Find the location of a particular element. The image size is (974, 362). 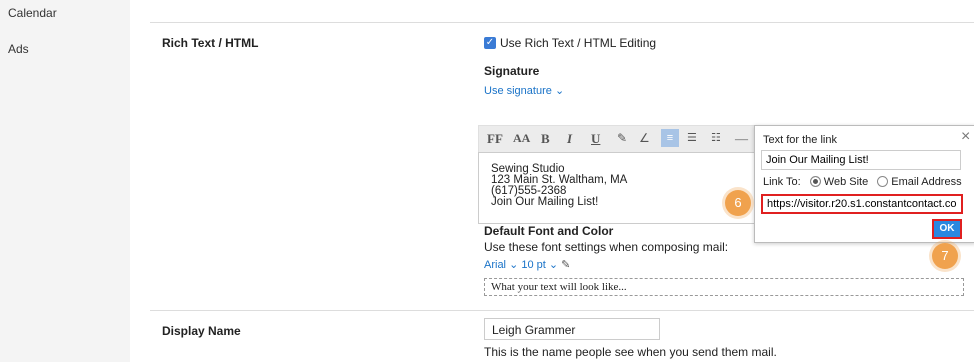

font-size-dropdown: 10 pt ⌄ is located at coordinates (539, 265).